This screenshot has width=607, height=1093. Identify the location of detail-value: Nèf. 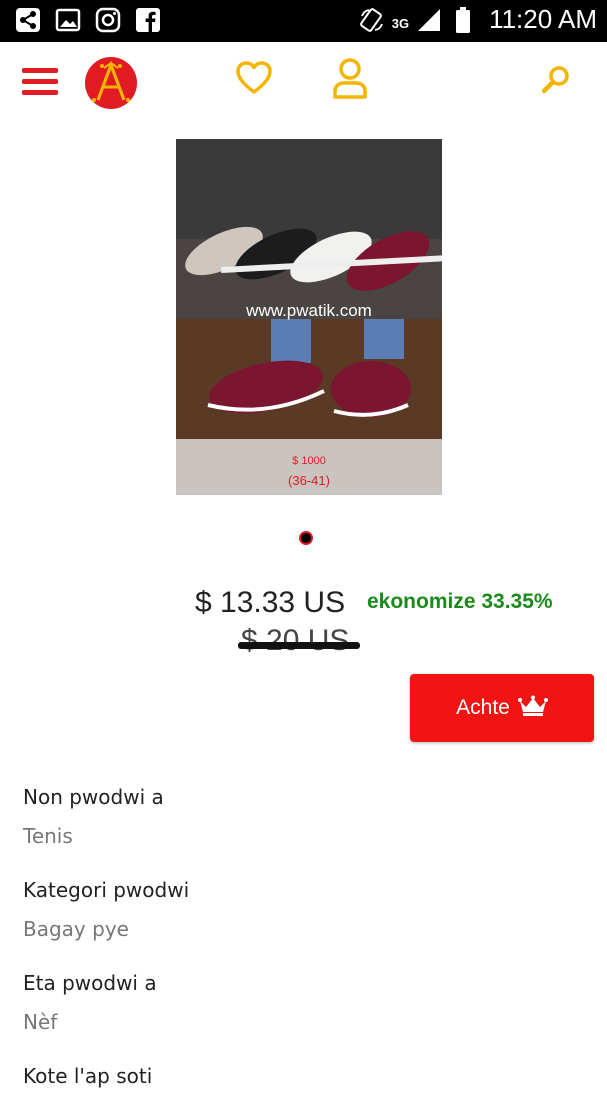
(40, 1022).